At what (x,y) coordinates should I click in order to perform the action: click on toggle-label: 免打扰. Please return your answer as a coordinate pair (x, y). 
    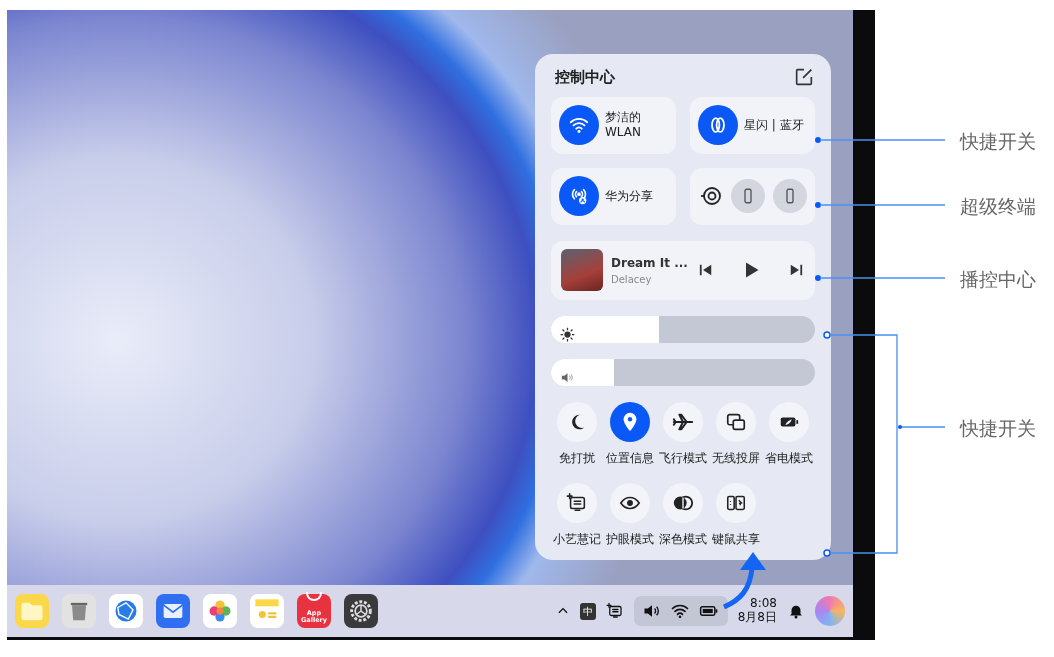
    Looking at the image, I should click on (577, 458).